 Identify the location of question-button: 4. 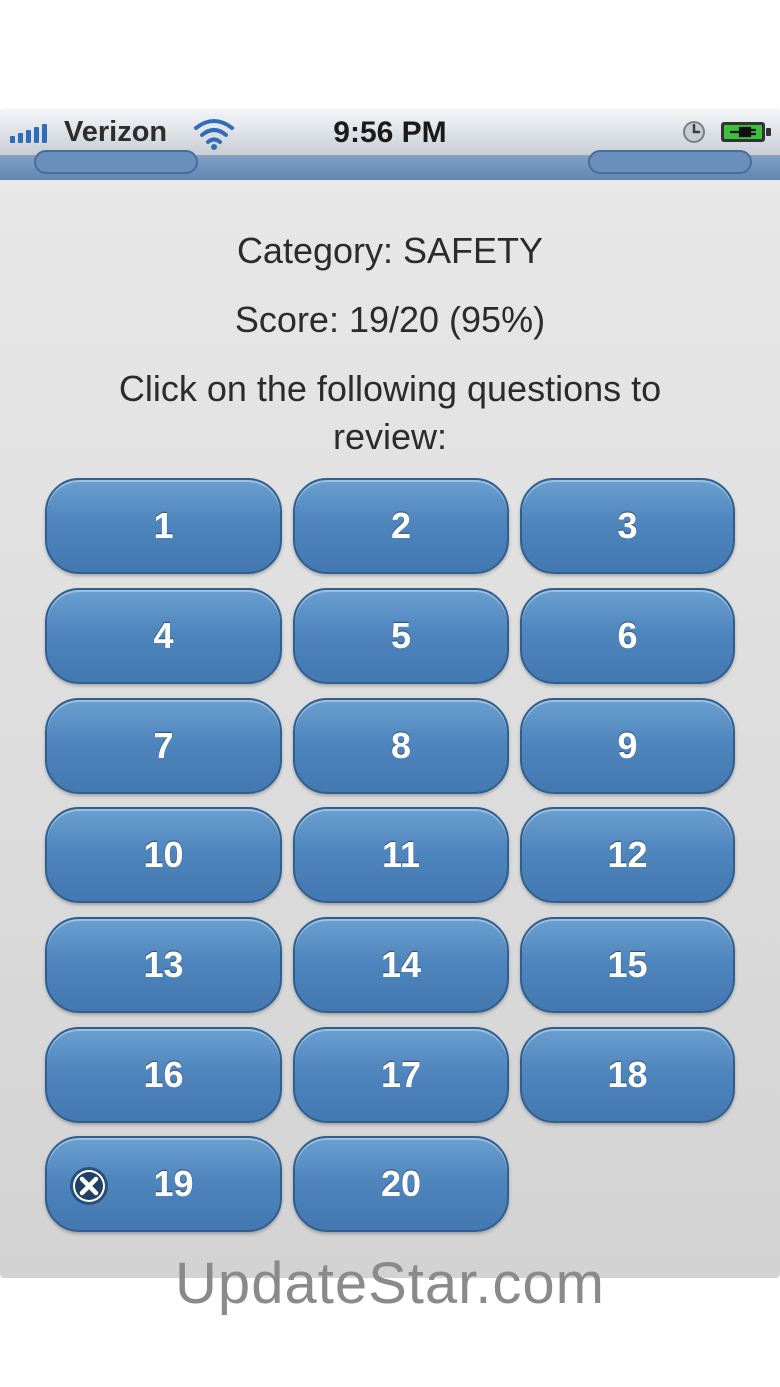
(163, 636).